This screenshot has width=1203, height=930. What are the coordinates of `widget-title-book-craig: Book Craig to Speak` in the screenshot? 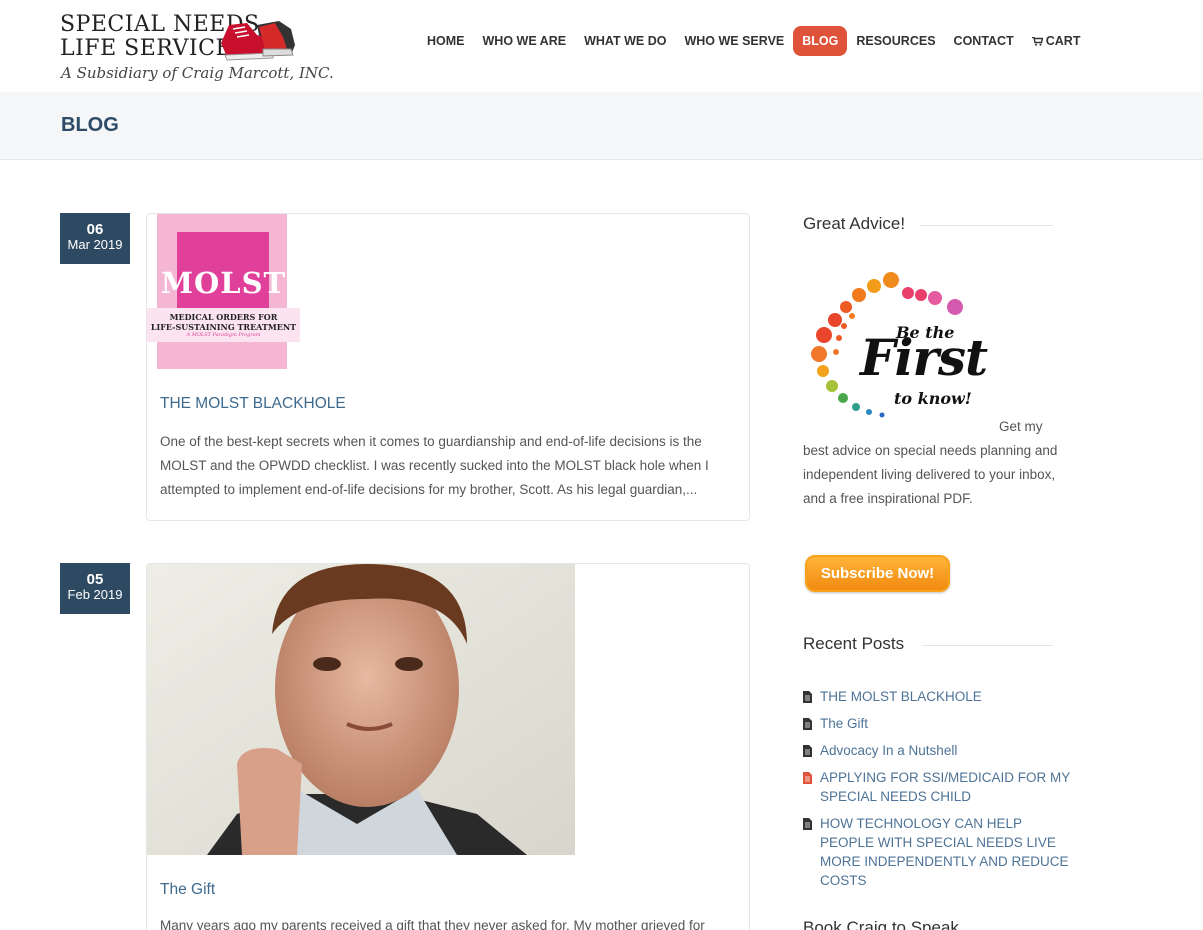 It's located at (881, 924).